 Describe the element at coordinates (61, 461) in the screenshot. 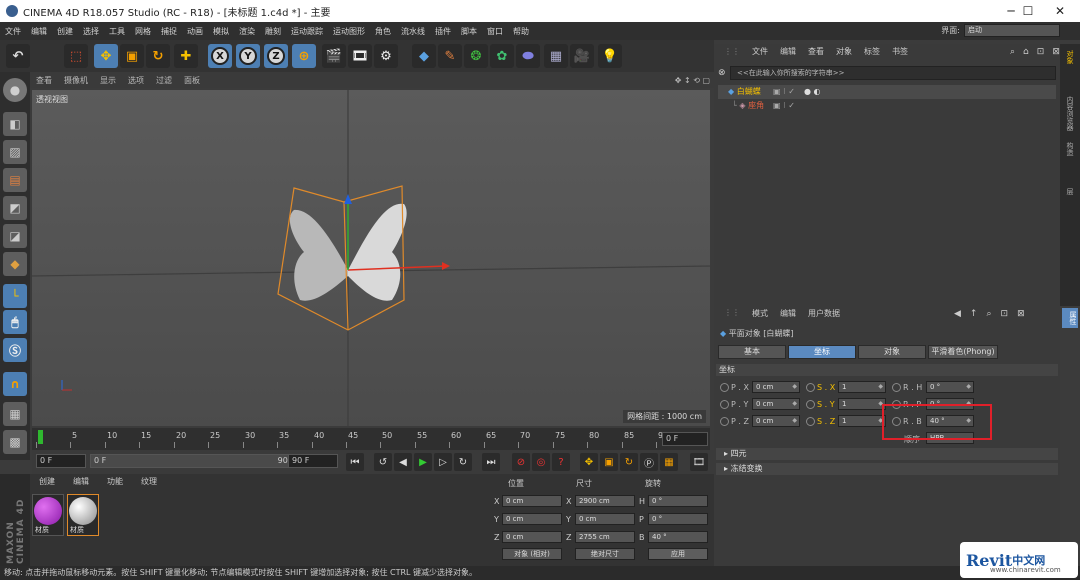

I see `start-frame-field: 0 F` at that location.